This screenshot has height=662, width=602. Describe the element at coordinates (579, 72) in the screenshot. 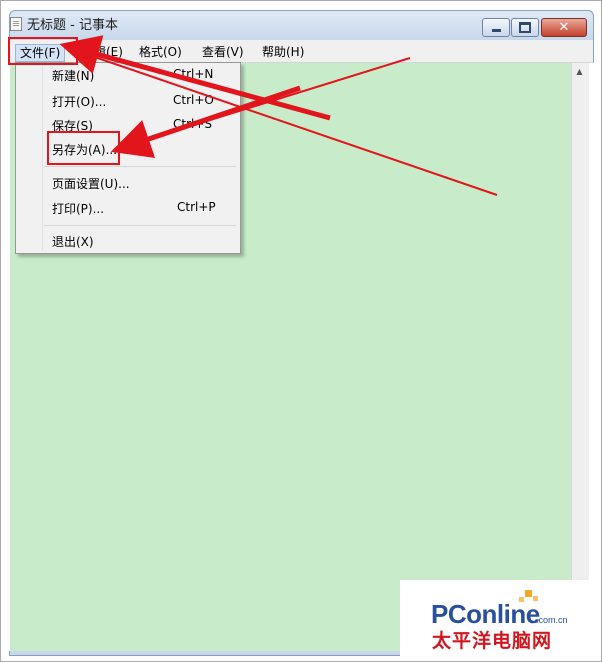

I see `scroll-up-arrow-icon: ▲` at that location.